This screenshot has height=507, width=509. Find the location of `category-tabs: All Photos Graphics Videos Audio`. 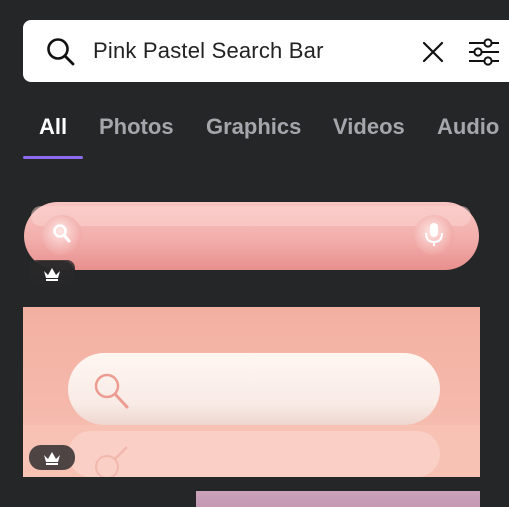

category-tabs: All Photos Graphics Videos Audio is located at coordinates (266, 135).